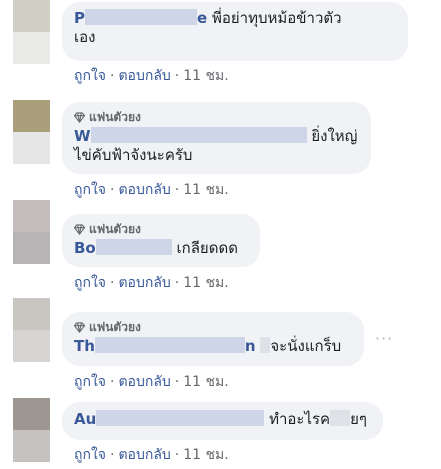  Describe the element at coordinates (133, 155) in the screenshot. I see `comment-text-continued: ไข่คับฟ้าจังนะครับ` at that location.